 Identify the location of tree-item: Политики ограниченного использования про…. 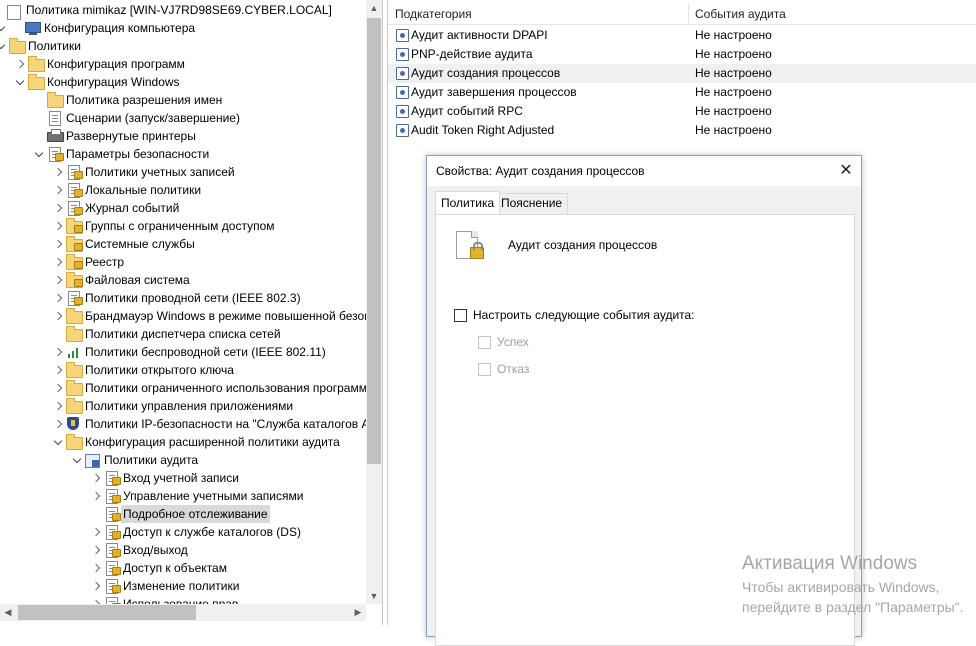
(183, 388).